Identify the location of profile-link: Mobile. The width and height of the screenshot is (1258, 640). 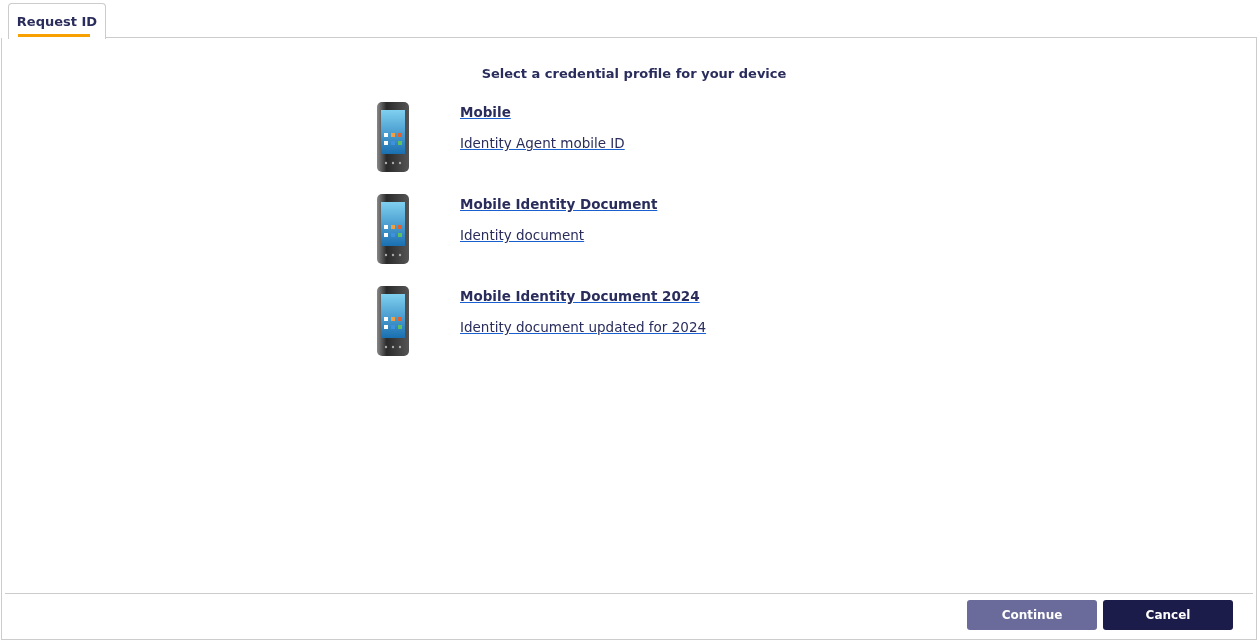
(485, 112).